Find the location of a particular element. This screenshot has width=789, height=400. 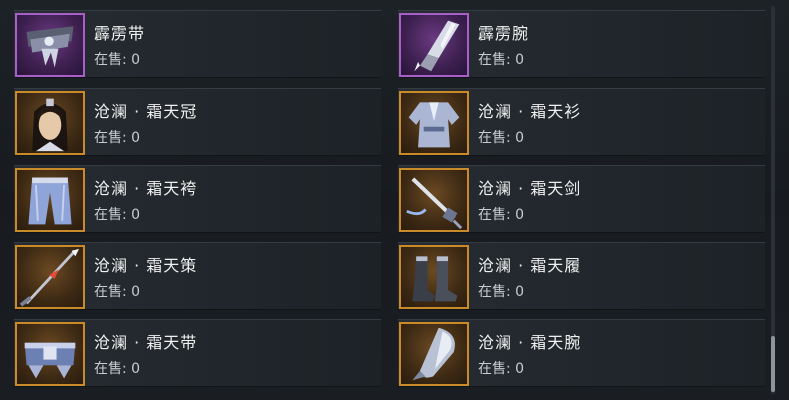

crown-portrait-icon is located at coordinates (50, 125).